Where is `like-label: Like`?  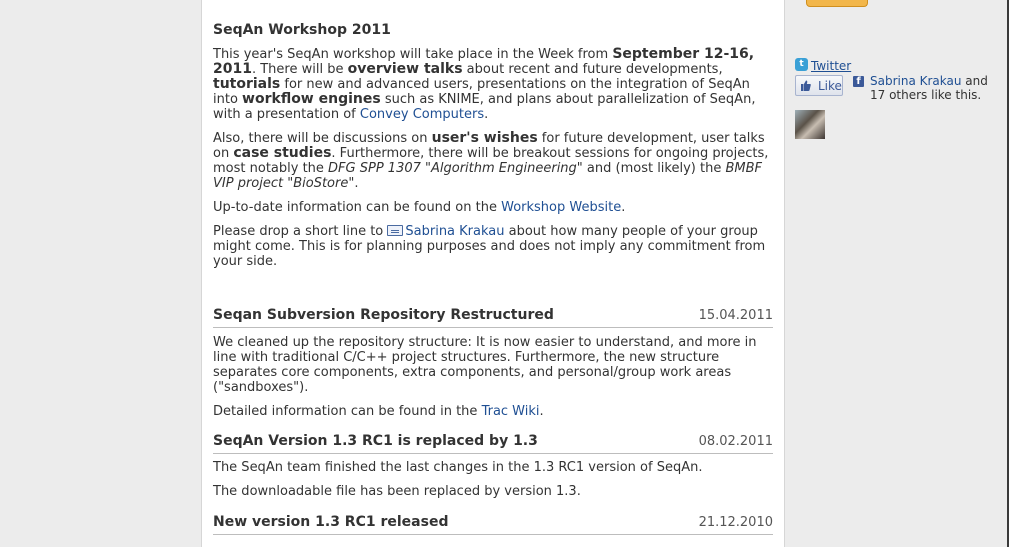
like-label: Like is located at coordinates (830, 86).